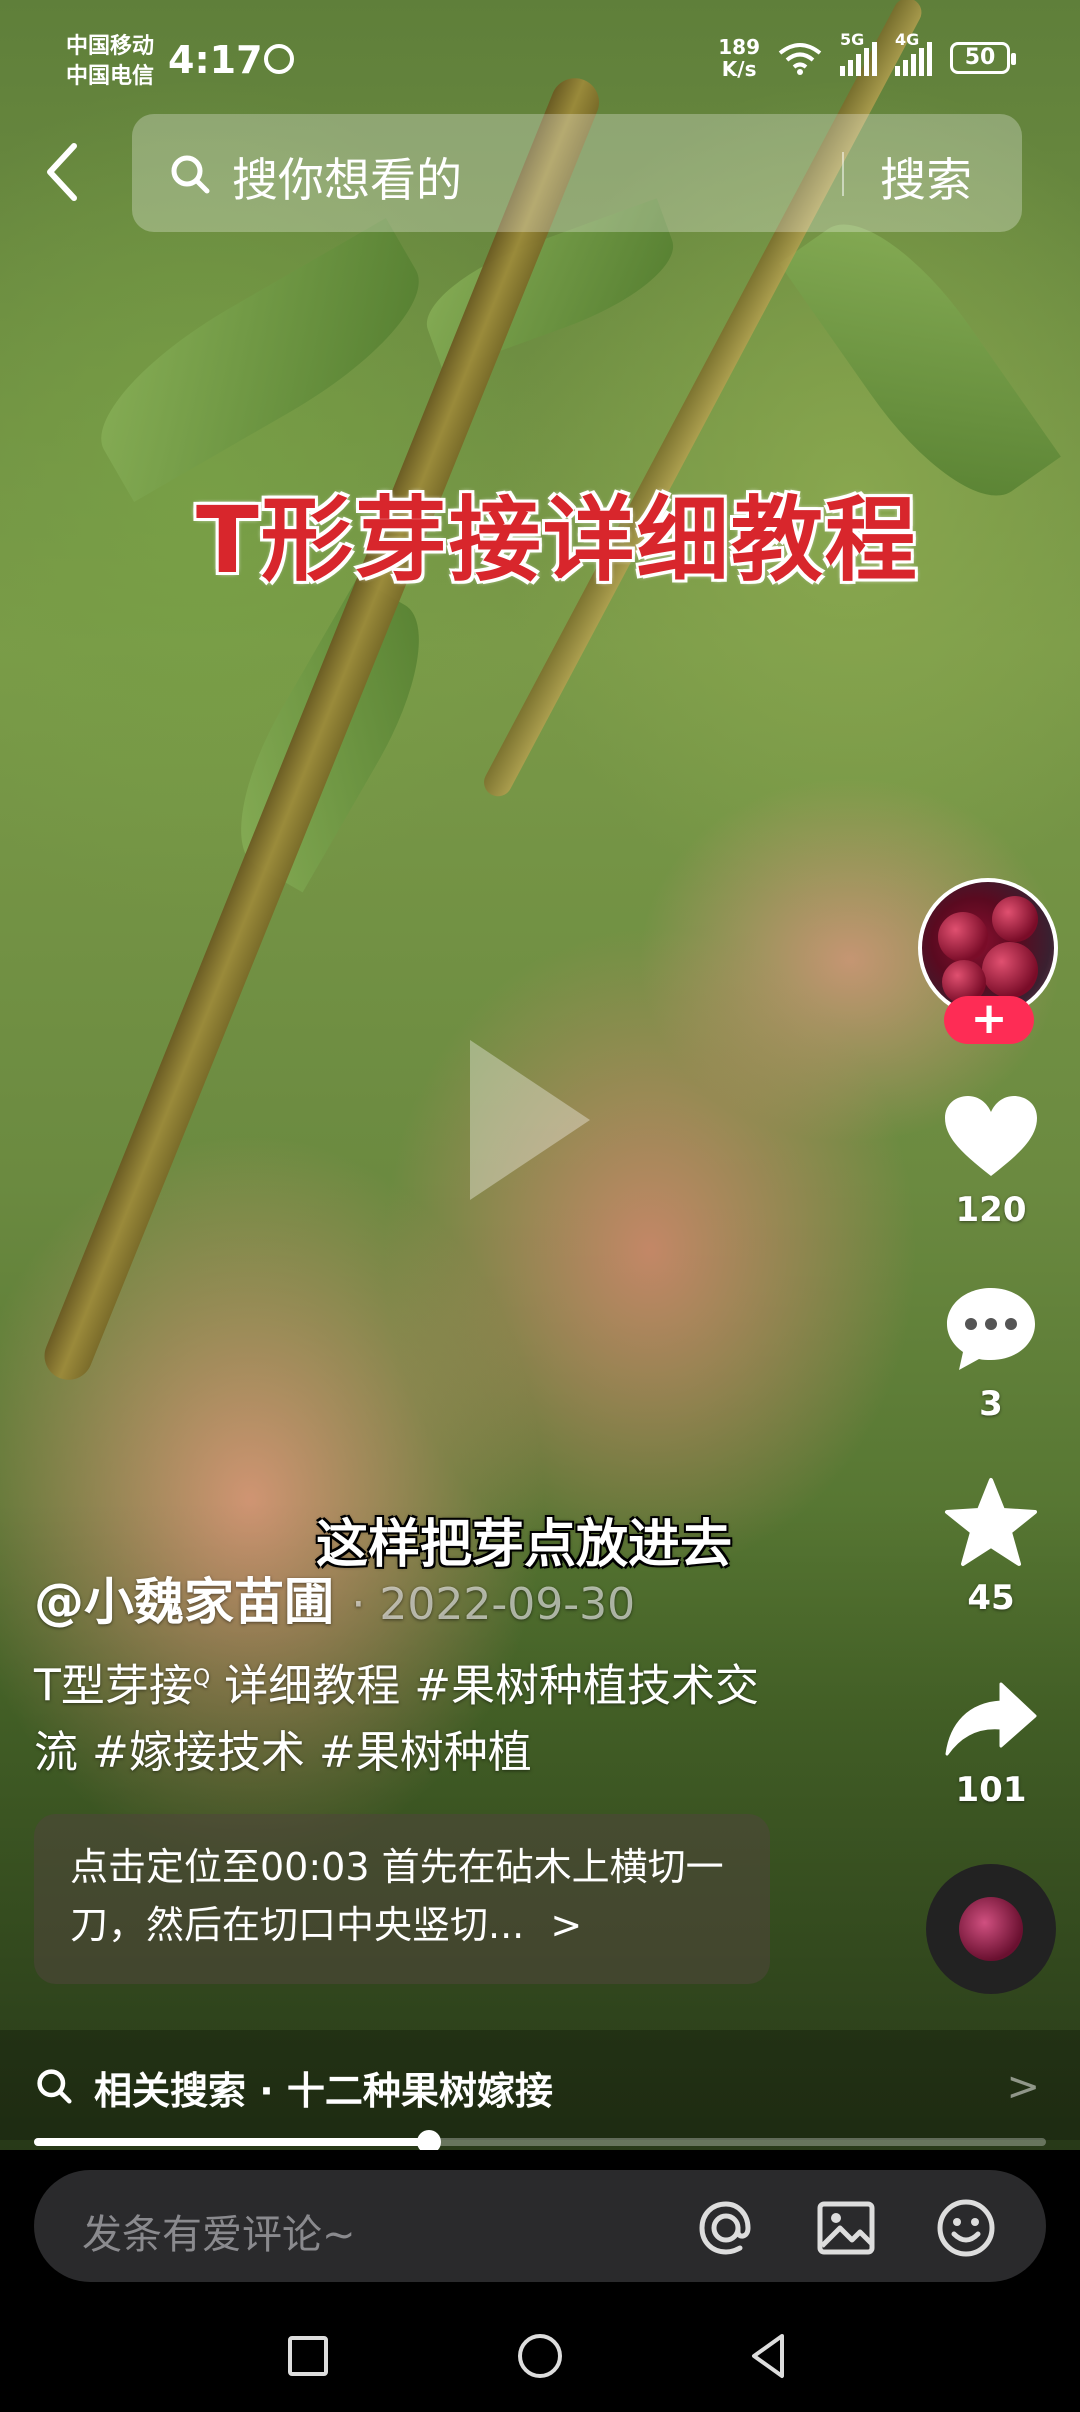 The width and height of the screenshot is (1080, 2412). Describe the element at coordinates (907, 39) in the screenshot. I see `network-type-2: 4G` at that location.